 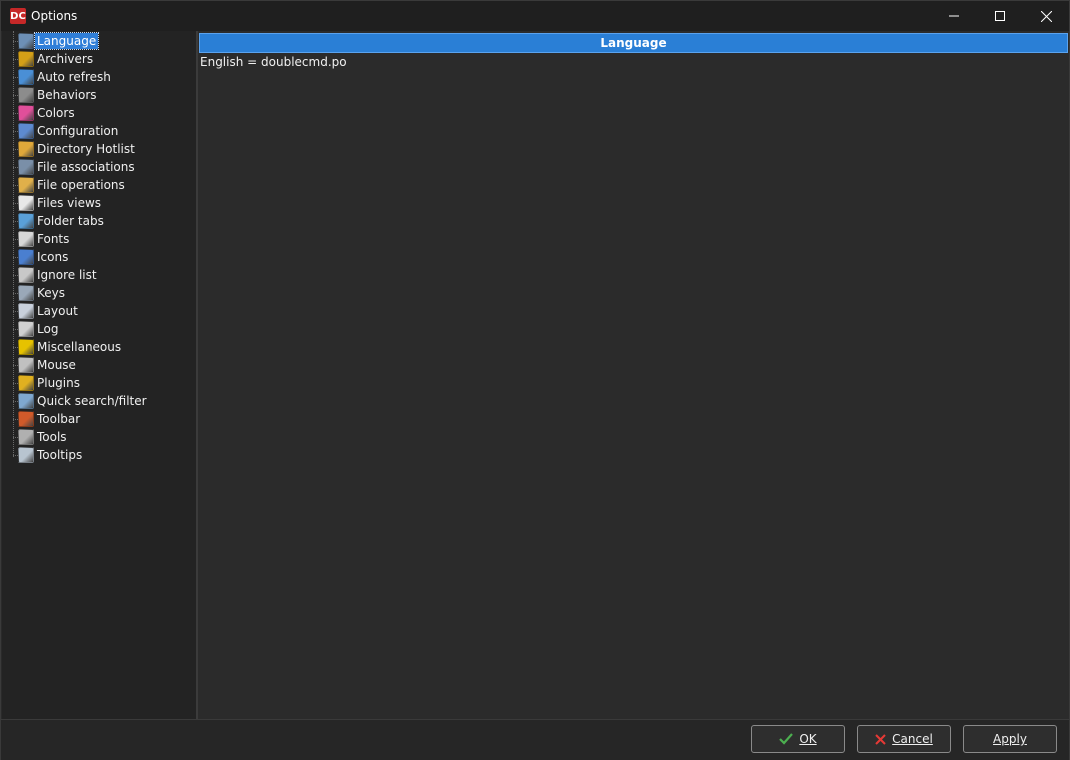 I want to click on x-icon, so click(x=880, y=739).